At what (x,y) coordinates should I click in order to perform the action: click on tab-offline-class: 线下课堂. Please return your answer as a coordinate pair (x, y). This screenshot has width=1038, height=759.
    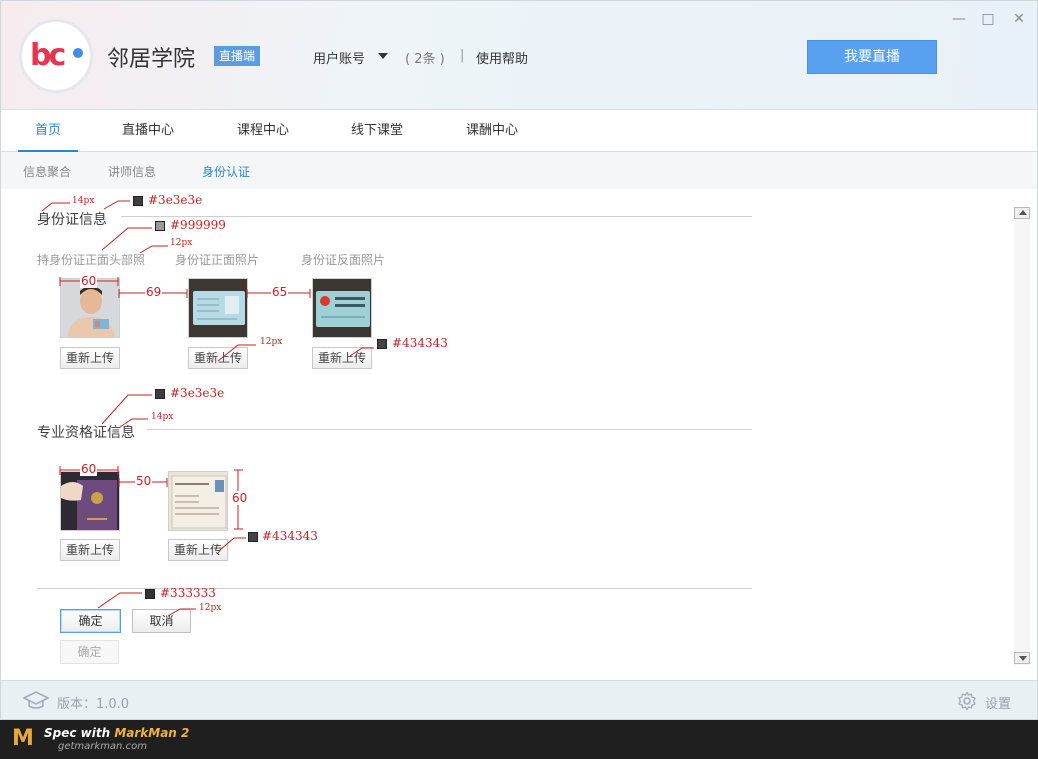
    Looking at the image, I should click on (377, 131).